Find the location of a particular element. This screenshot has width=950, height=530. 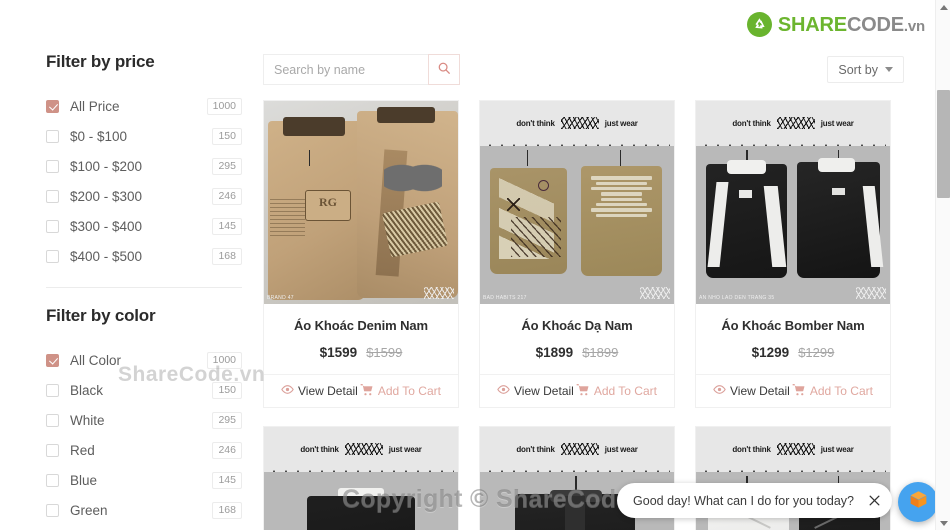

product-card: don't think just wear is located at coordinates (361, 478).